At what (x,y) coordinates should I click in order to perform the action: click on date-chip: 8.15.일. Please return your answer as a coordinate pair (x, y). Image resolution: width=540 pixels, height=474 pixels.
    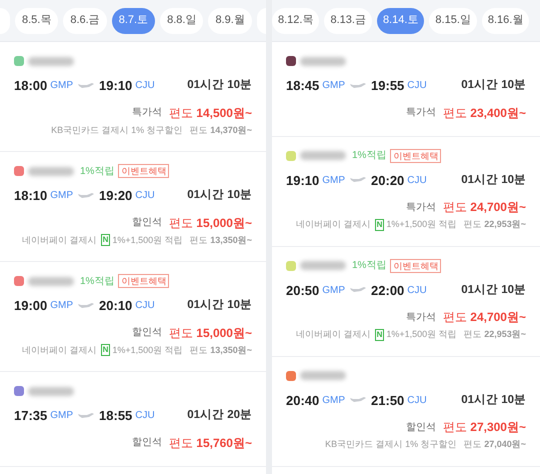
    Looking at the image, I should click on (453, 21).